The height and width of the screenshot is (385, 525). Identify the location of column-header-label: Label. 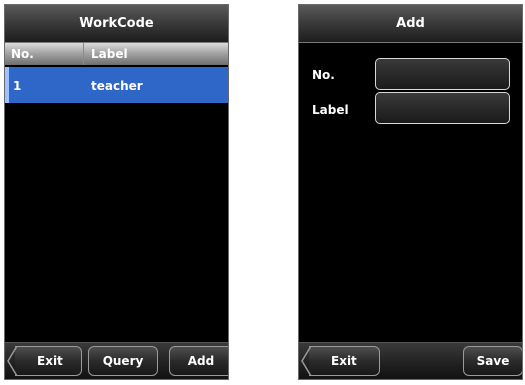
(109, 54).